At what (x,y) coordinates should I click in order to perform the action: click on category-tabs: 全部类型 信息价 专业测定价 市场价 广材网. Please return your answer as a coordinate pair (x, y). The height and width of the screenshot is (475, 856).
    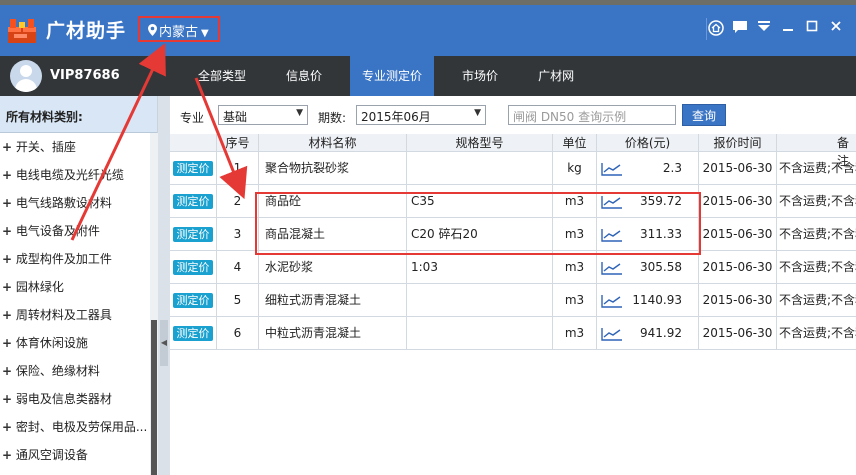
    Looking at the image, I should click on (394, 76).